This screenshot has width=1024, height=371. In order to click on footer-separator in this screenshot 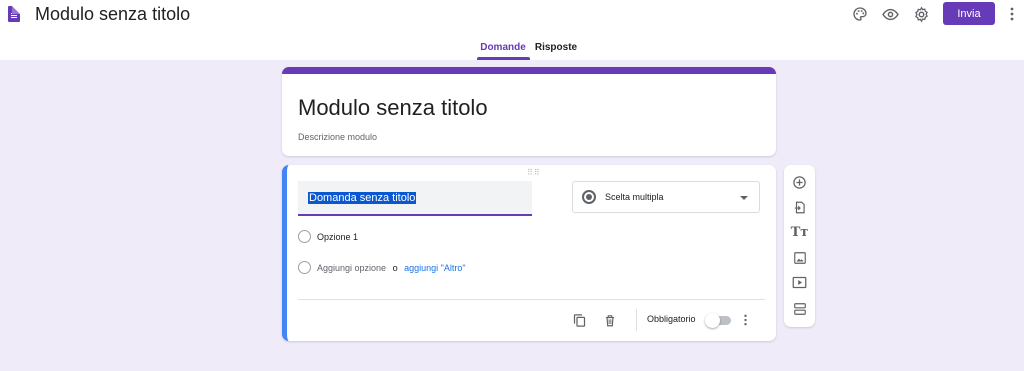, I will do `click(636, 320)`.